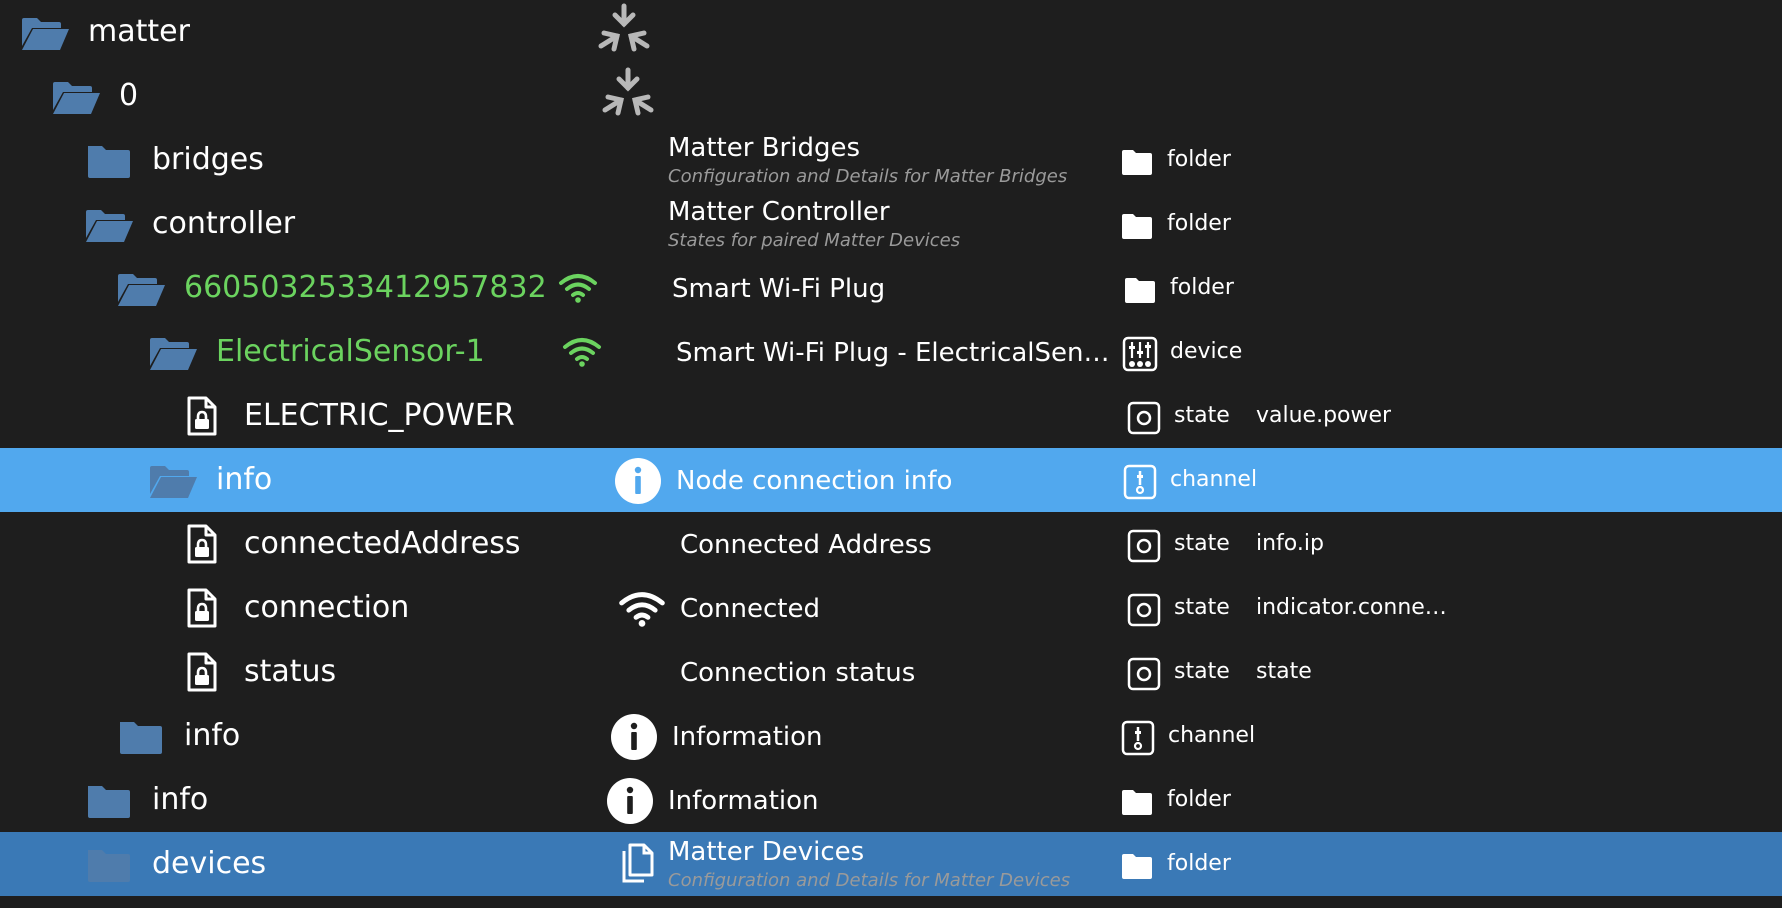 This screenshot has width=1782, height=908. I want to click on node-title: Smart Wi-Fi Plug - ElectricalSensor-1, so click(895, 353).